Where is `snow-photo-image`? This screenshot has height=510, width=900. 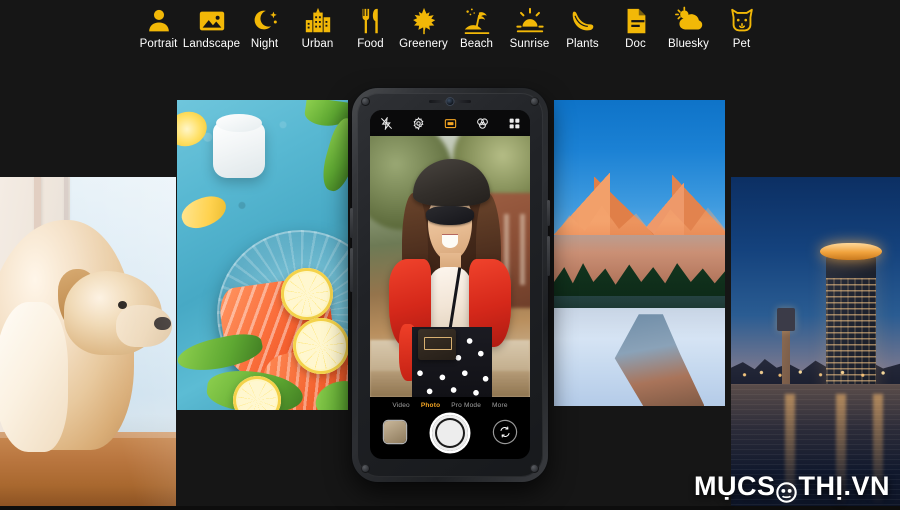 snow-photo-image is located at coordinates (639, 253).